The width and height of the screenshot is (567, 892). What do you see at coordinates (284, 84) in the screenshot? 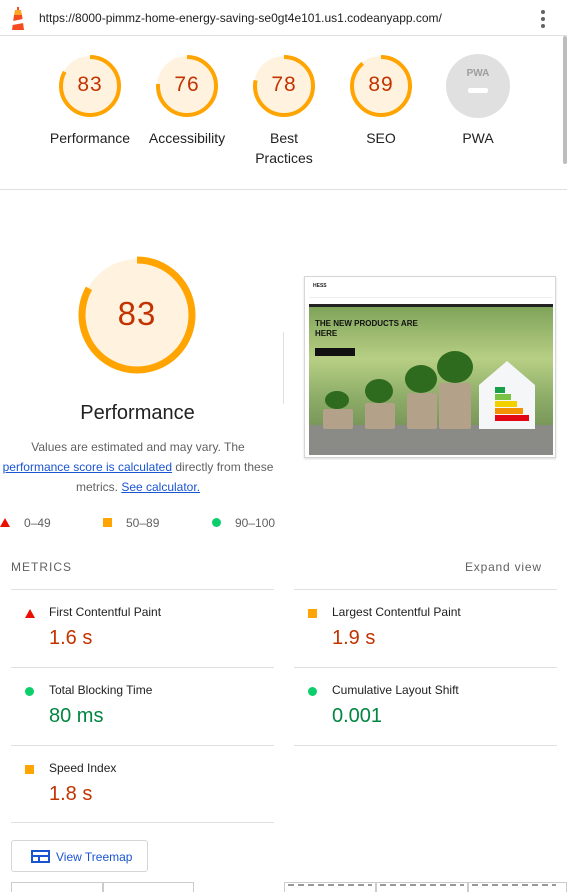
I see `gauge-score: 78` at bounding box center [284, 84].